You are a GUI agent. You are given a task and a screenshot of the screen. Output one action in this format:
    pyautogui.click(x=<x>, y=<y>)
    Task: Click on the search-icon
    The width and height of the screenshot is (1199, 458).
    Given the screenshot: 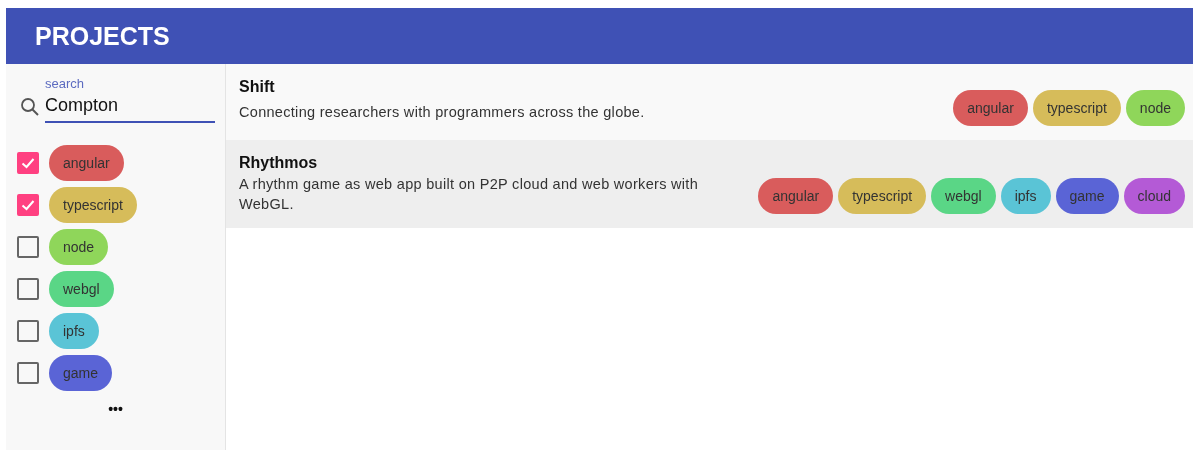 What is the action you would take?
    pyautogui.click(x=30, y=107)
    